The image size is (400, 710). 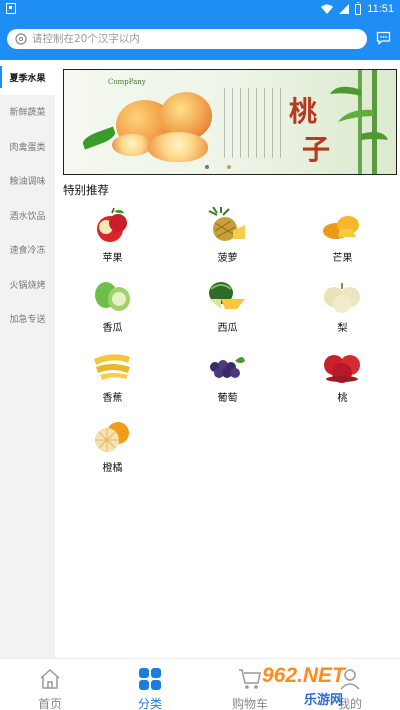 I want to click on peach-icon, so click(x=342, y=369).